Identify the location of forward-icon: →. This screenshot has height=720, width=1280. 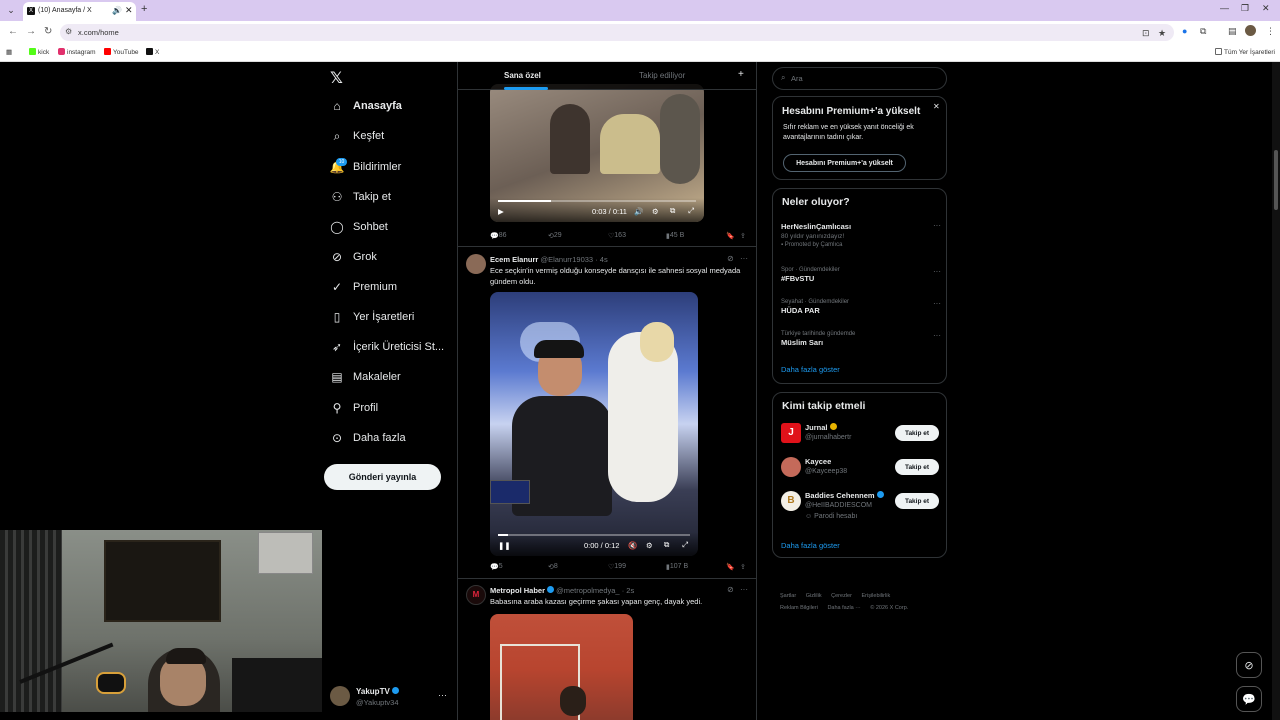
(31, 31).